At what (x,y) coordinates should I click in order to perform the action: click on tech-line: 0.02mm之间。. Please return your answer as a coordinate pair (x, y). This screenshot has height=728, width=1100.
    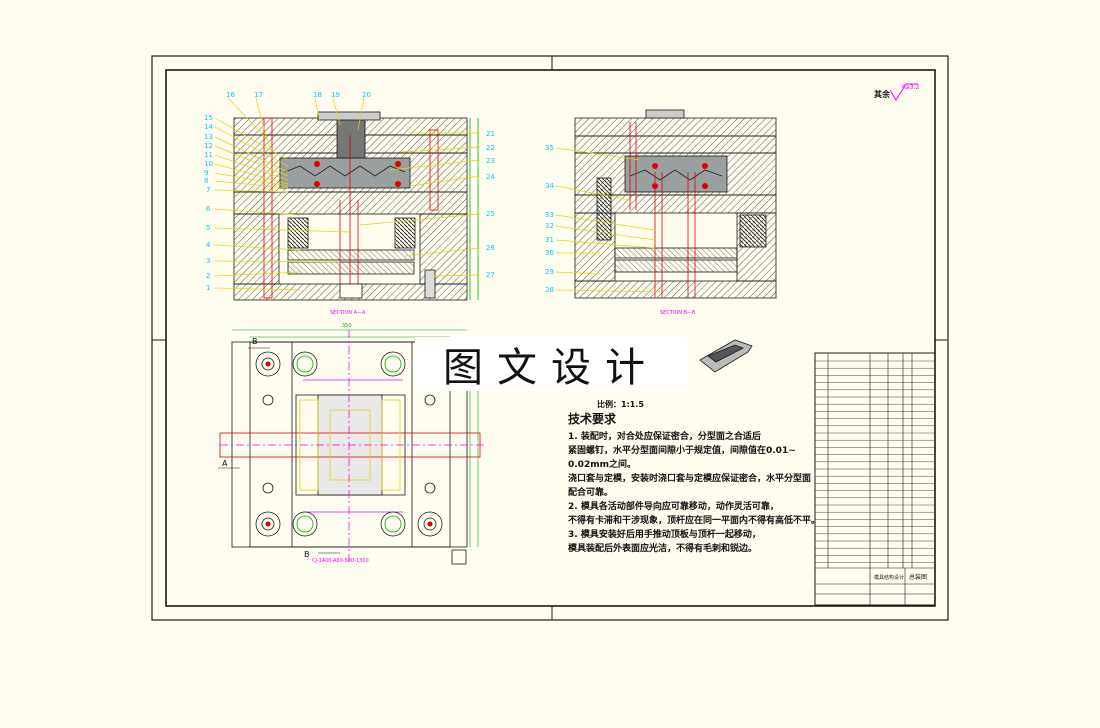
    Looking at the image, I should click on (602, 465).